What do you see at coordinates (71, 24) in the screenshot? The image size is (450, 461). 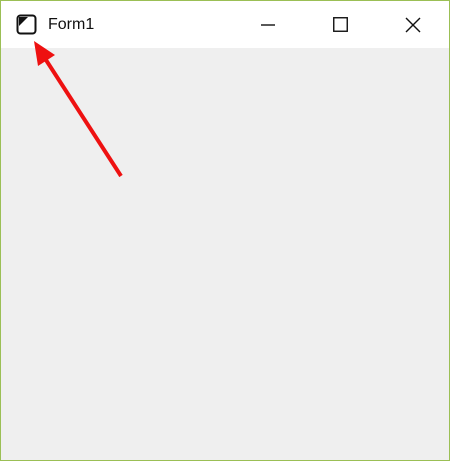 I see `window-title: Form1` at bounding box center [71, 24].